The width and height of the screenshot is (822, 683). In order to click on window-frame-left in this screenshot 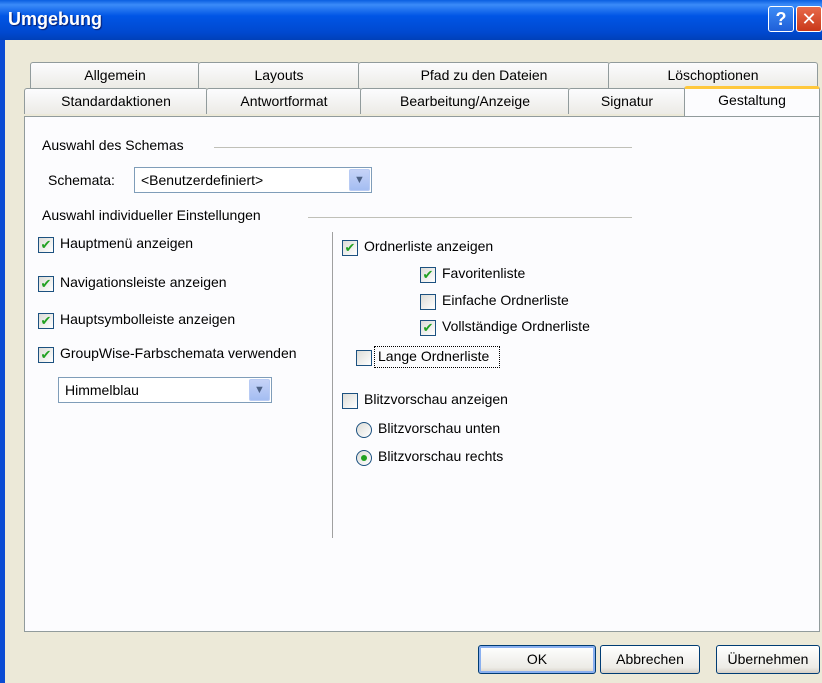, I will do `click(2, 361)`.